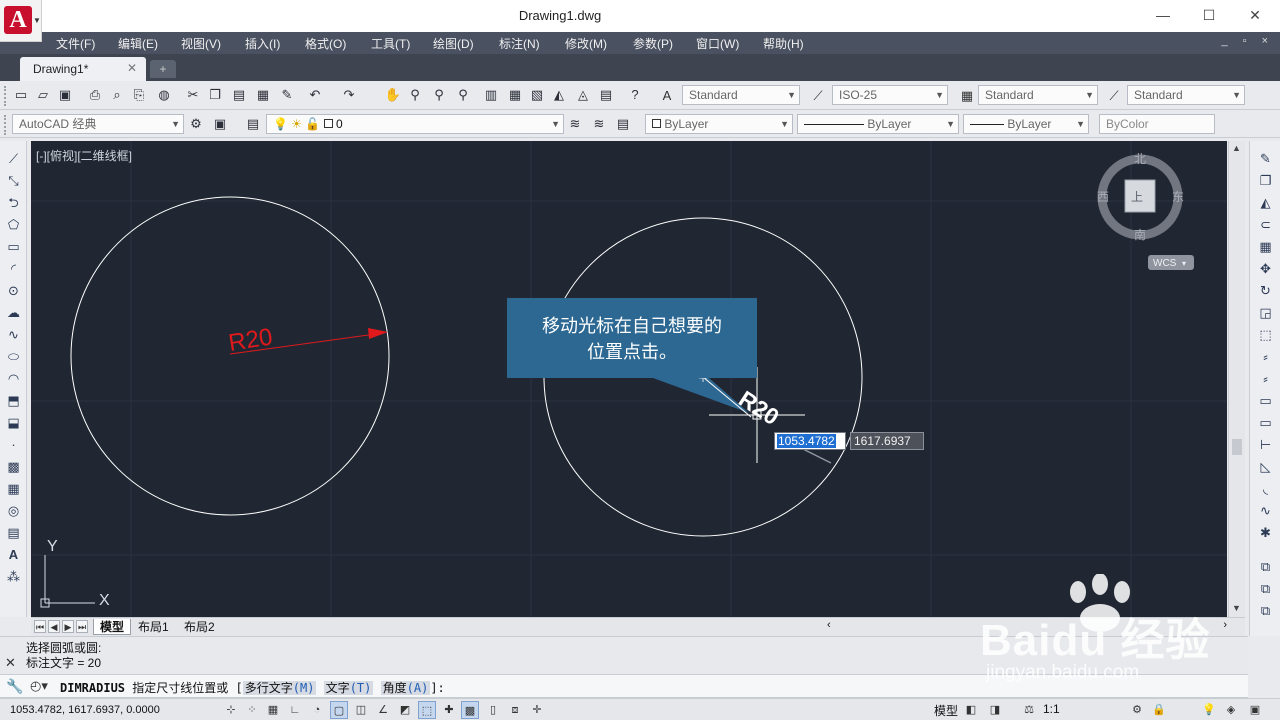 This screenshot has height=720, width=1280. What do you see at coordinates (653, 43) in the screenshot?
I see `menu-parametric: 参数(P)` at bounding box center [653, 43].